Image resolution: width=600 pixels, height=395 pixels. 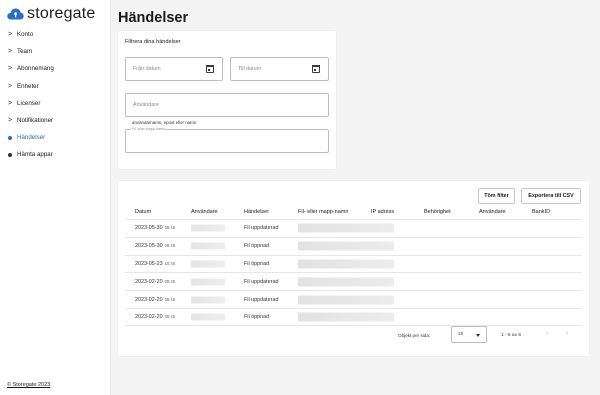 What do you see at coordinates (25, 52) in the screenshot?
I see `sidebar-item-label: Team` at bounding box center [25, 52].